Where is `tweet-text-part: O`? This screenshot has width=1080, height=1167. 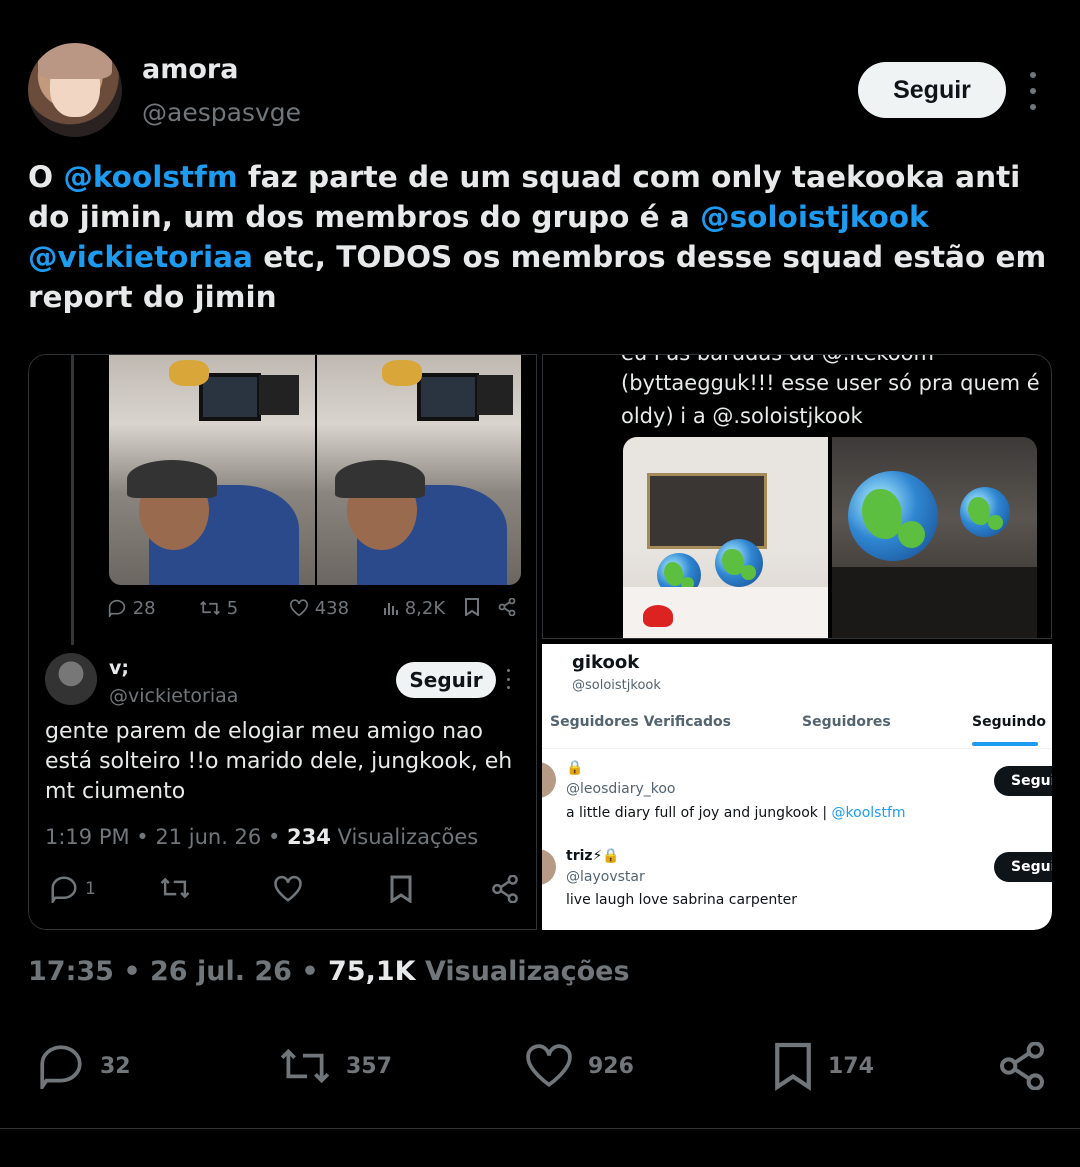
tweet-text-part: O is located at coordinates (46, 177).